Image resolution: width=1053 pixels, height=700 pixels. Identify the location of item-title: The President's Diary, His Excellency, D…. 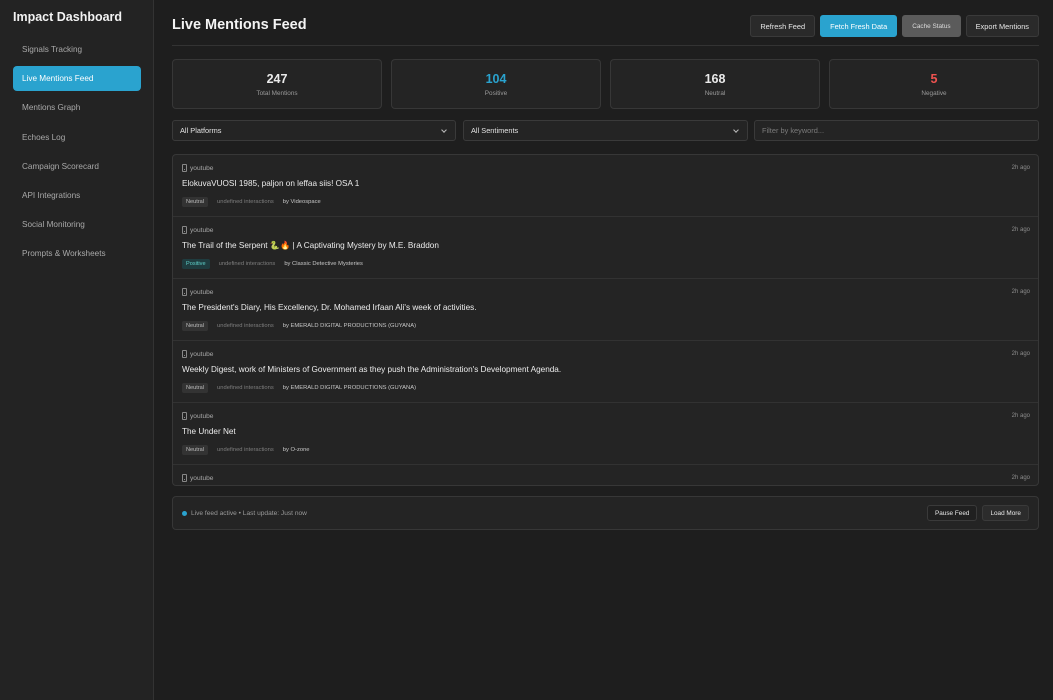
(329, 307).